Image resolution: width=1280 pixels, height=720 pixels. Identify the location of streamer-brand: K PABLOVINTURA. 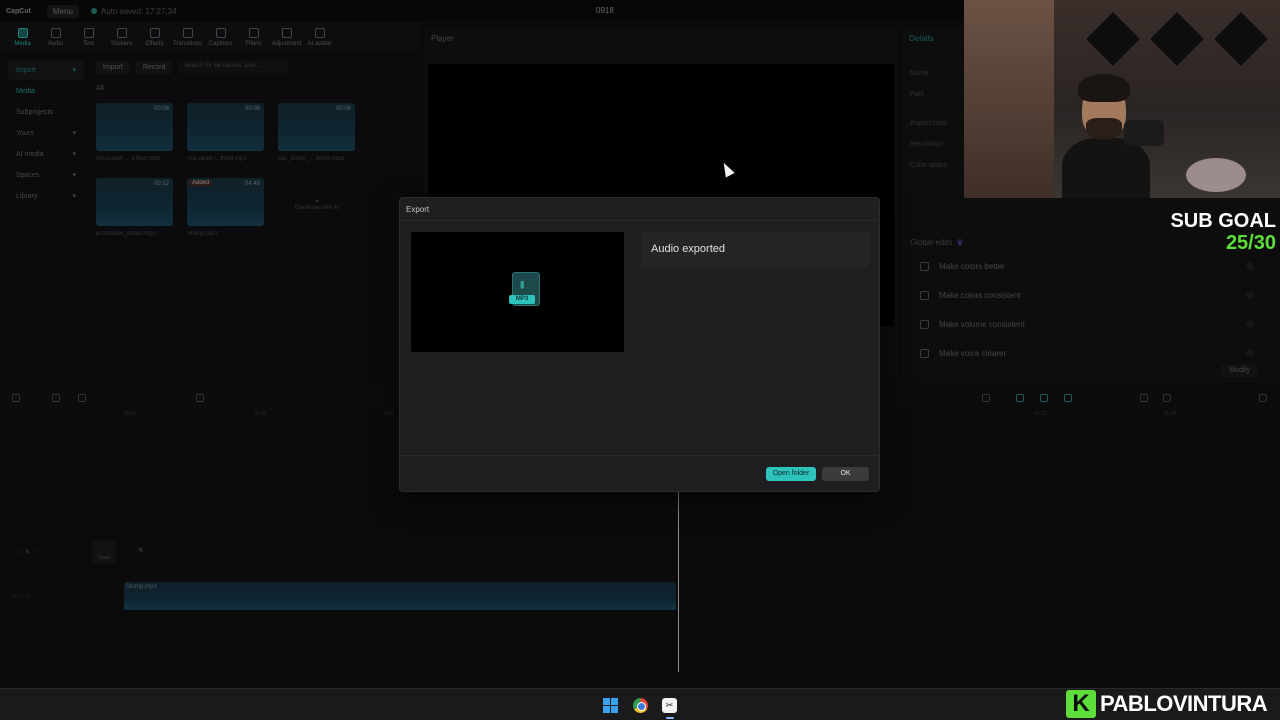
(1167, 704).